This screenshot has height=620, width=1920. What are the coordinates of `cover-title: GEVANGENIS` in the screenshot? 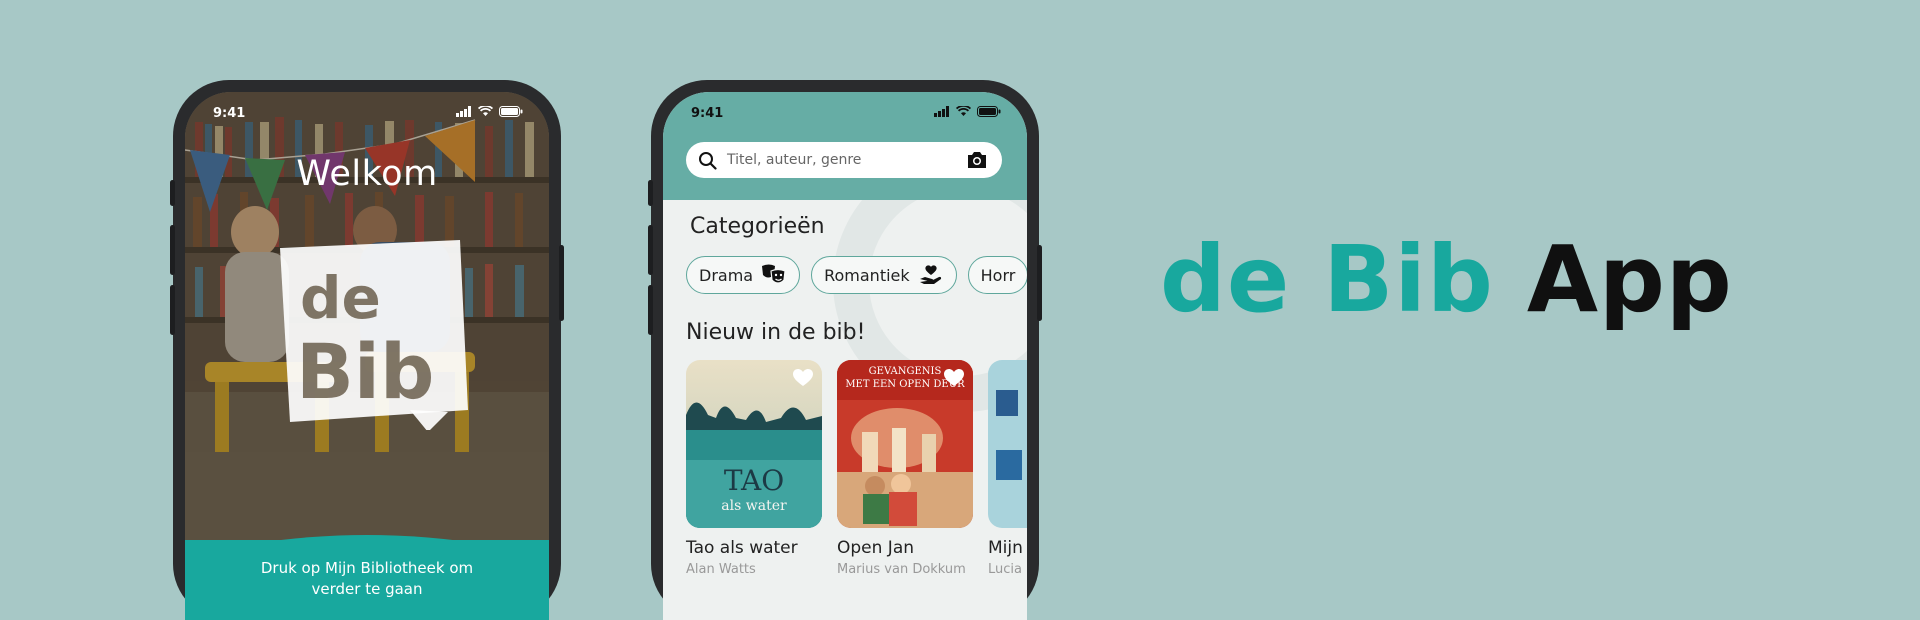 It's located at (905, 371).